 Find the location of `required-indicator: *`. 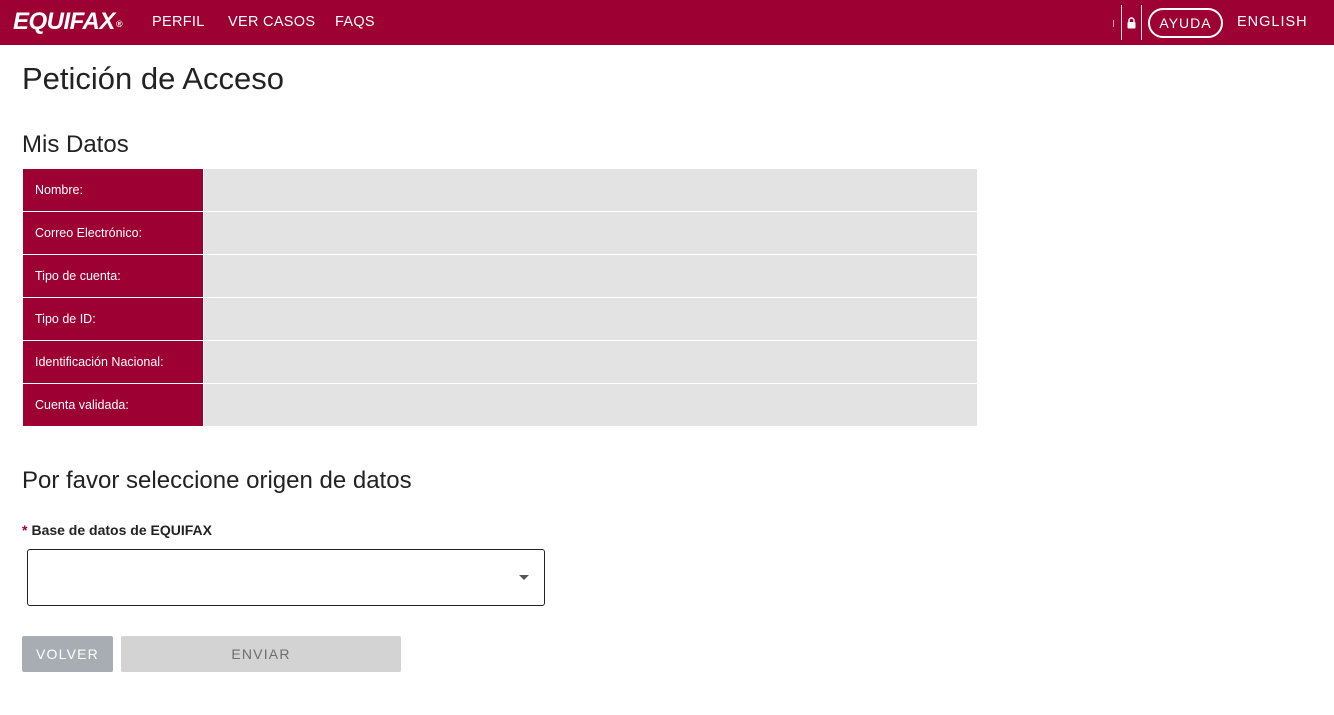

required-indicator: * is located at coordinates (25, 530).